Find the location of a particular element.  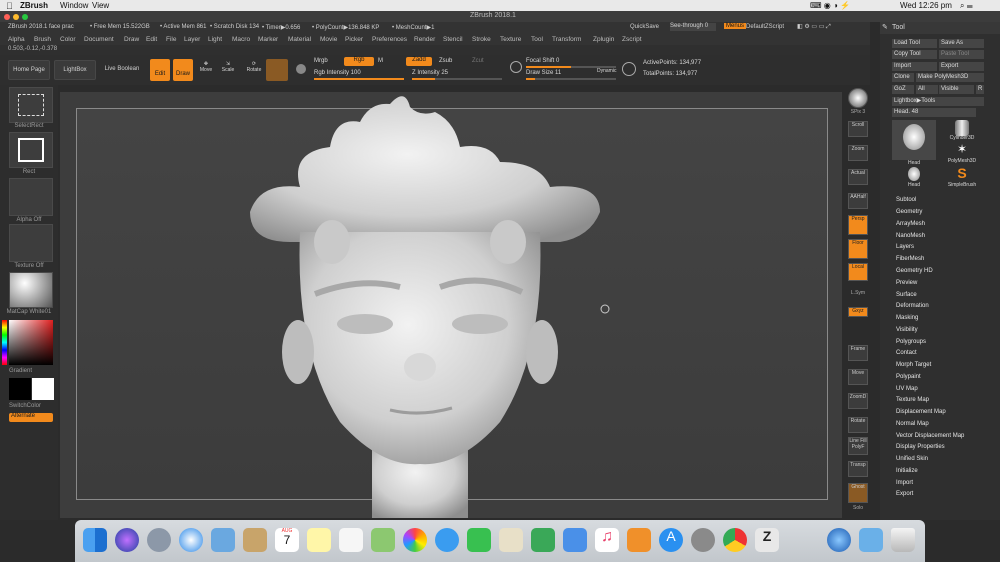

visible-button: Visible is located at coordinates (956, 89).